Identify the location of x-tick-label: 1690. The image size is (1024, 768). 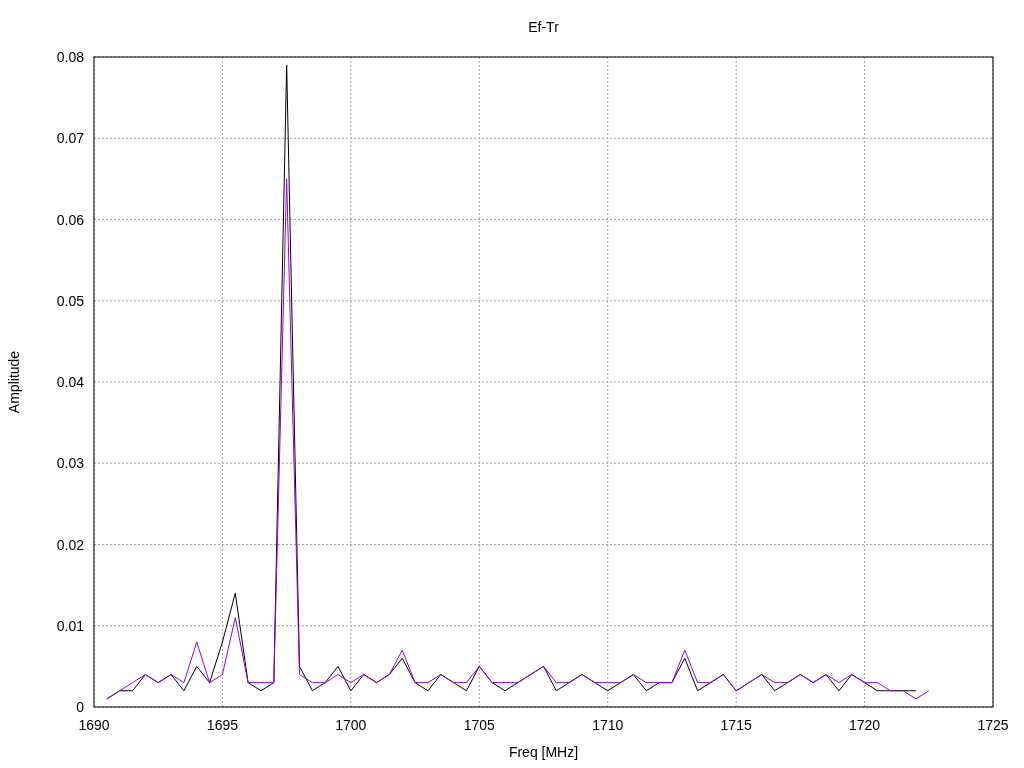
(94, 725).